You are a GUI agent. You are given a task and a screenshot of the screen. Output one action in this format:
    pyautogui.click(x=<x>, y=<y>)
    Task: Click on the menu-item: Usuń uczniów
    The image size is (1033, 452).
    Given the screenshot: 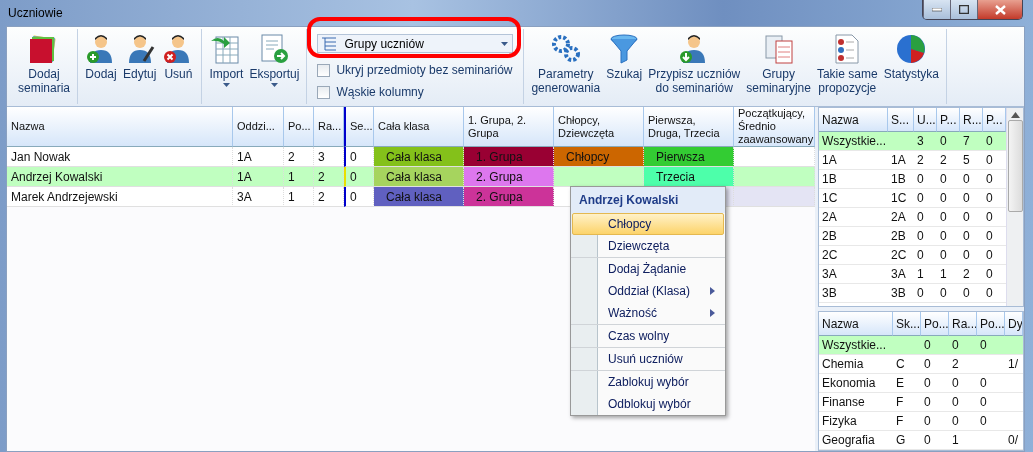 What is the action you would take?
    pyautogui.click(x=648, y=359)
    